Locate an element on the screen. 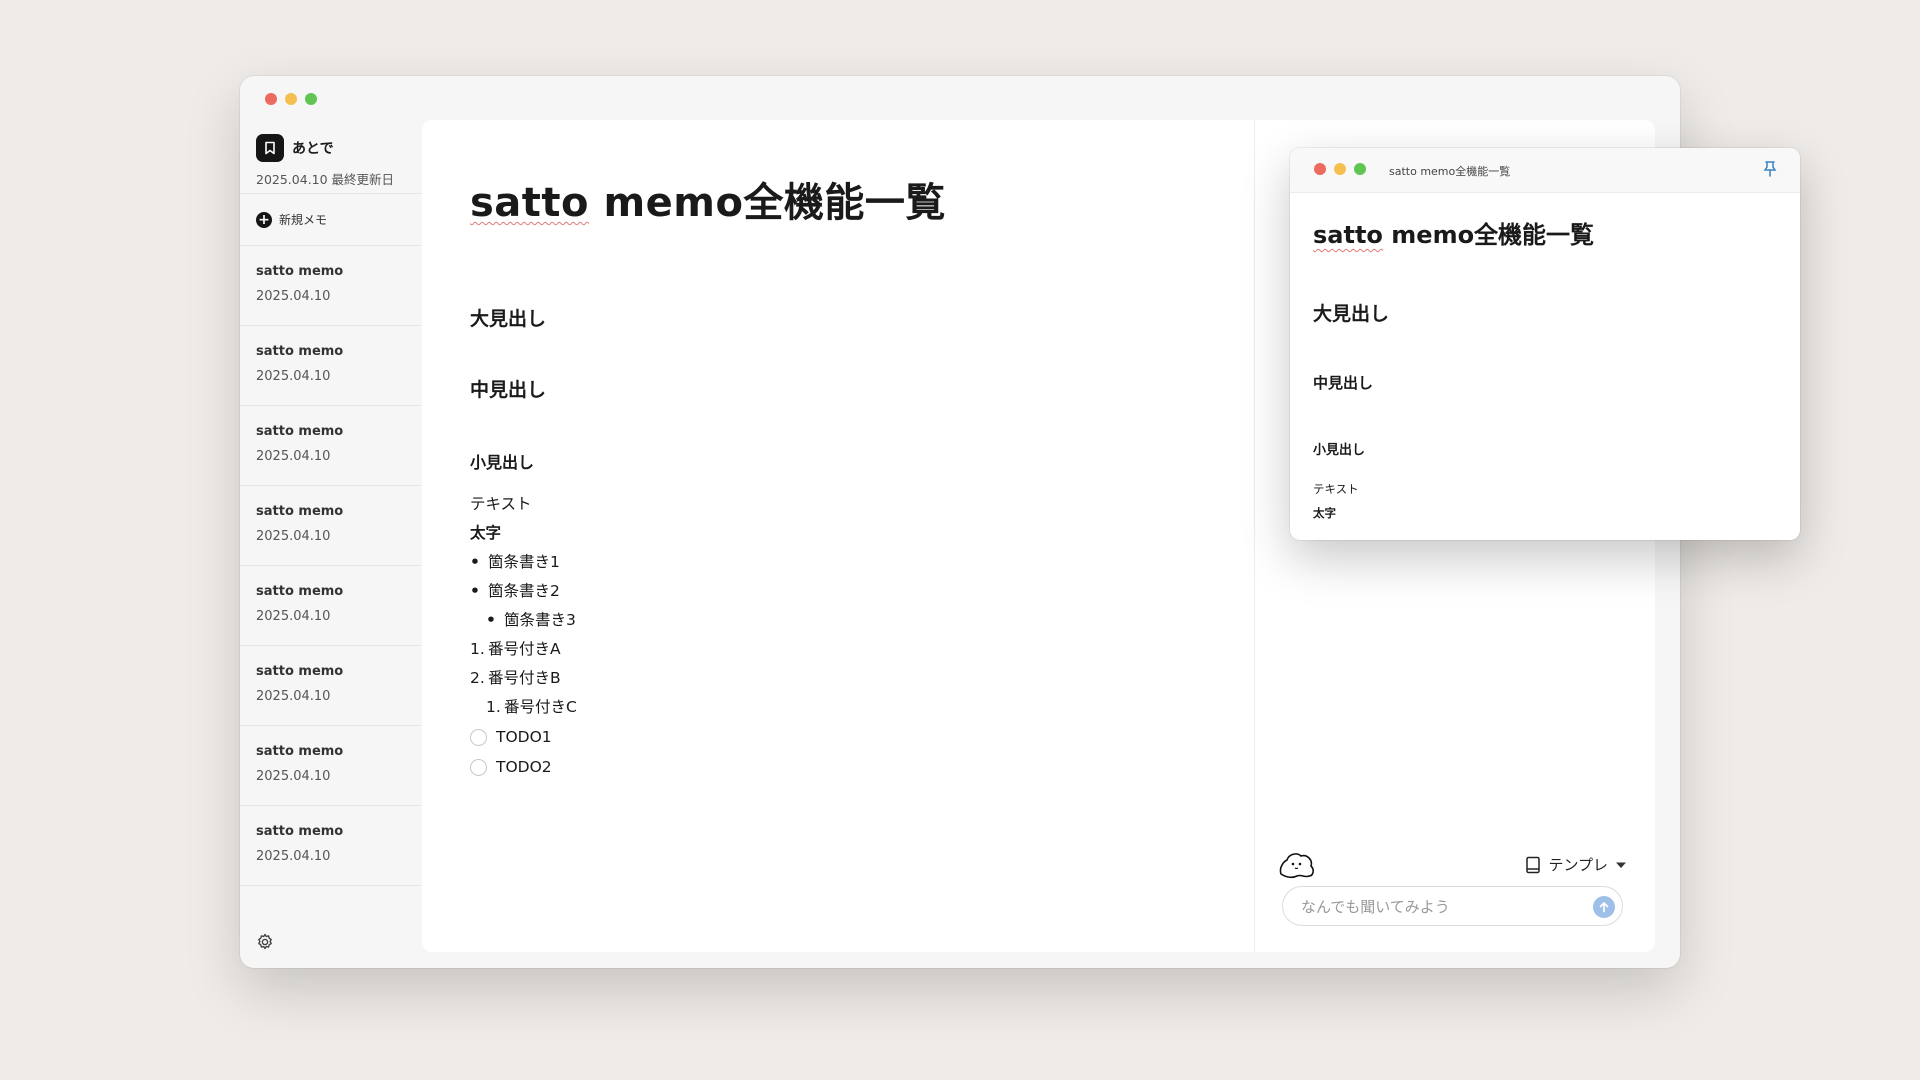 The height and width of the screenshot is (1080, 1920). caret-down-icon is located at coordinates (1621, 865).